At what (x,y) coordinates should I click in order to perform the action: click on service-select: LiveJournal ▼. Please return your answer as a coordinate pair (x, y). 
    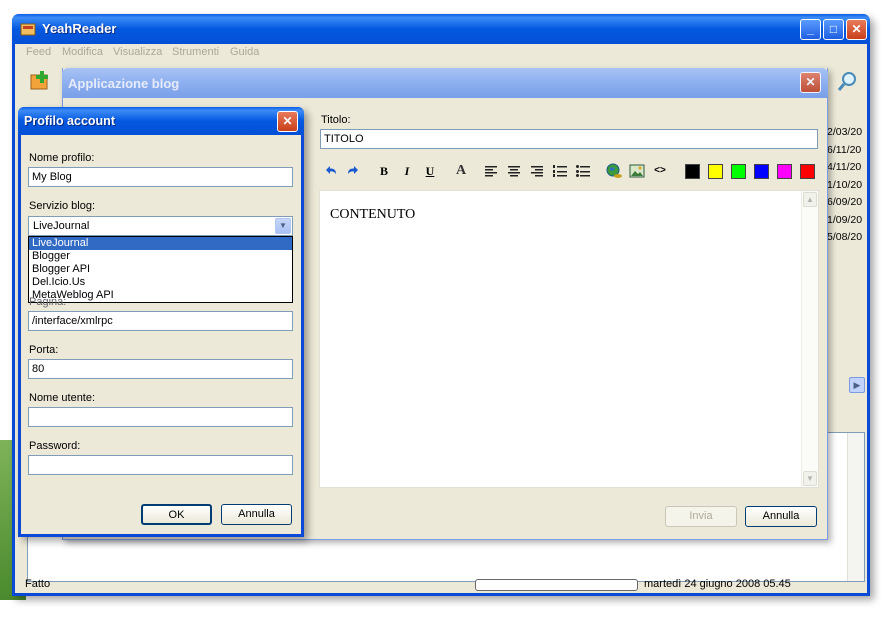
    Looking at the image, I should click on (160, 226).